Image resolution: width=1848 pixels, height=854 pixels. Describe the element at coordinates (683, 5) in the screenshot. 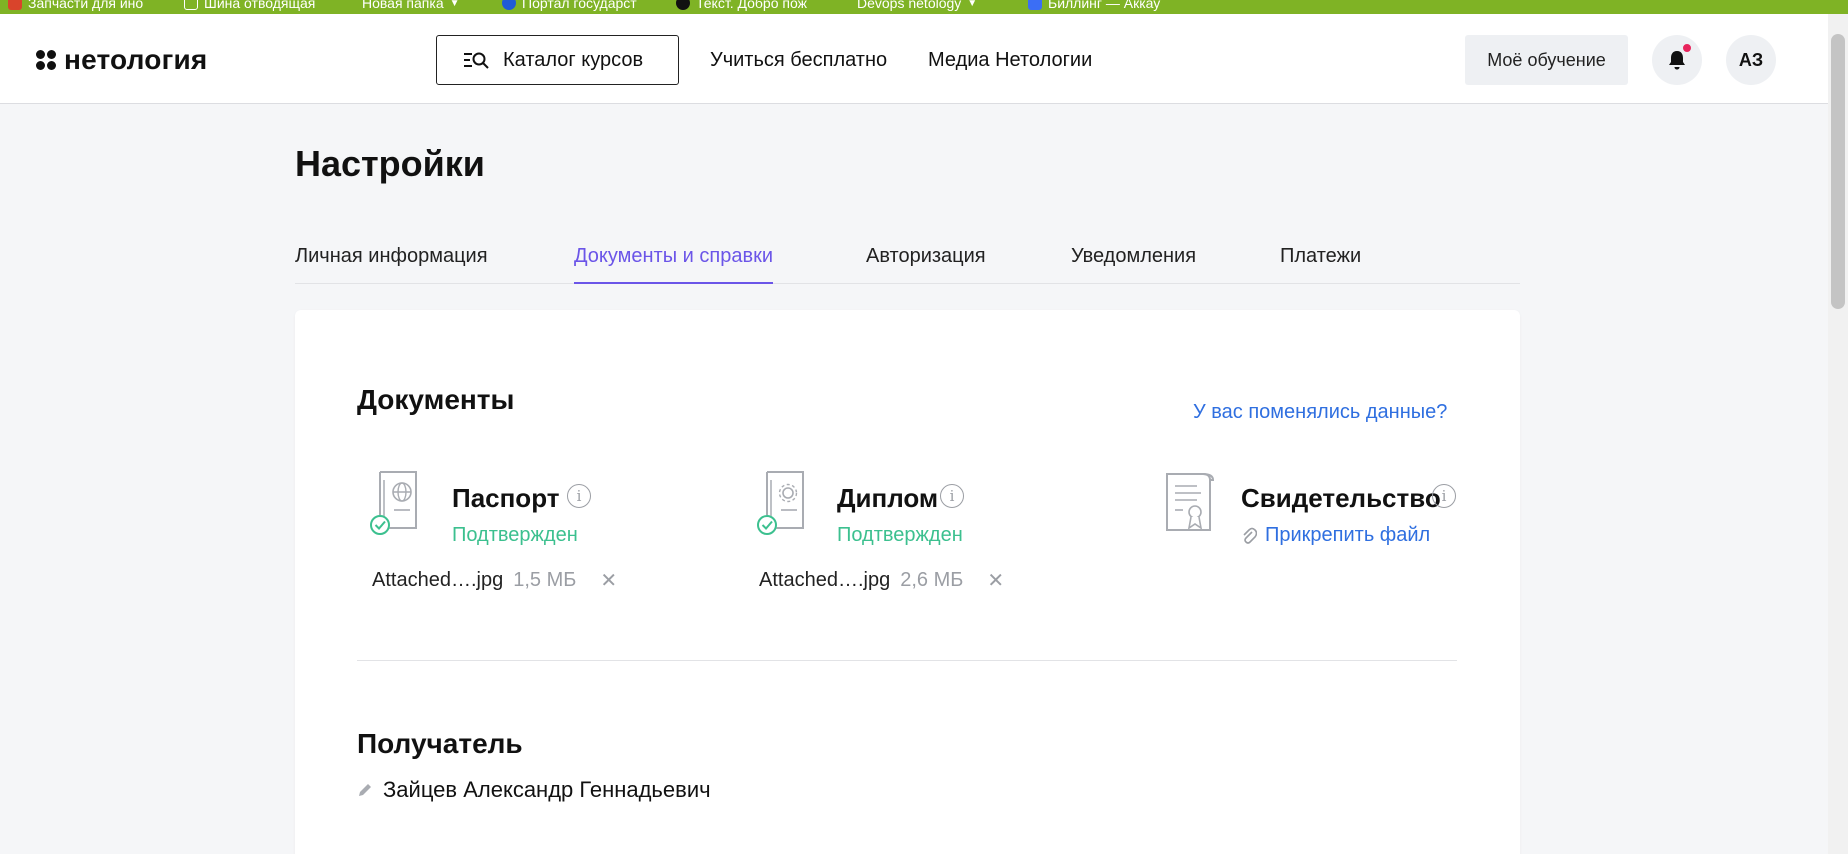

I see `dots-icon` at that location.